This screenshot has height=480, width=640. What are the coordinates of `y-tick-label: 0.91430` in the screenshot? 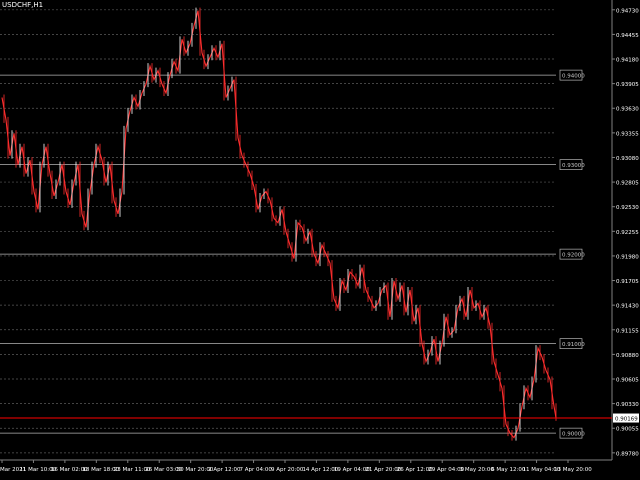 It's located at (627, 307).